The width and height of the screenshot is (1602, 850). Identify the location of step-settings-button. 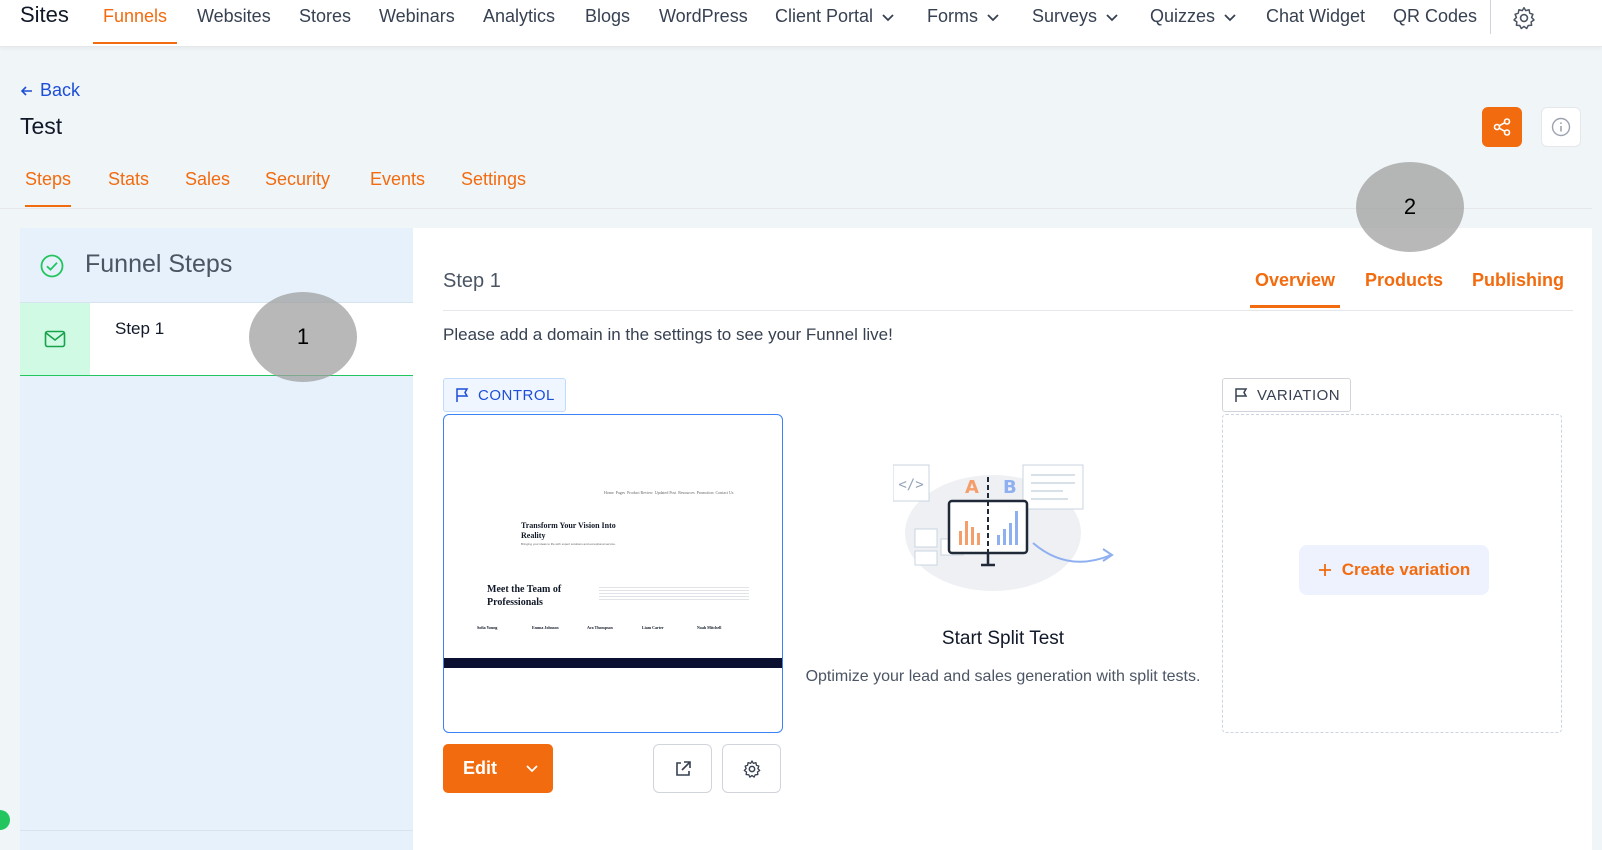
(751, 768).